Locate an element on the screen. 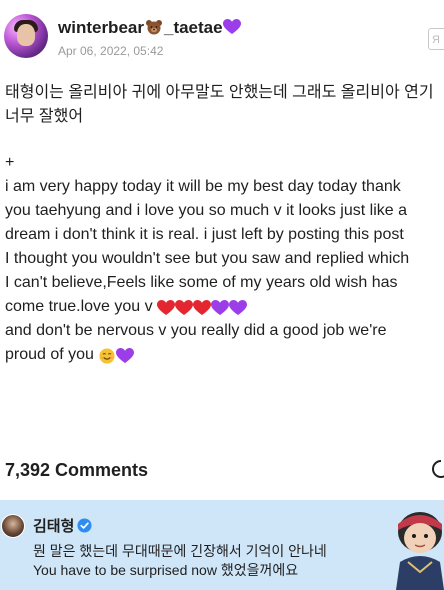 This screenshot has height=590, width=444. post-line-en-6: come true.love you v is located at coordinates (224, 307).